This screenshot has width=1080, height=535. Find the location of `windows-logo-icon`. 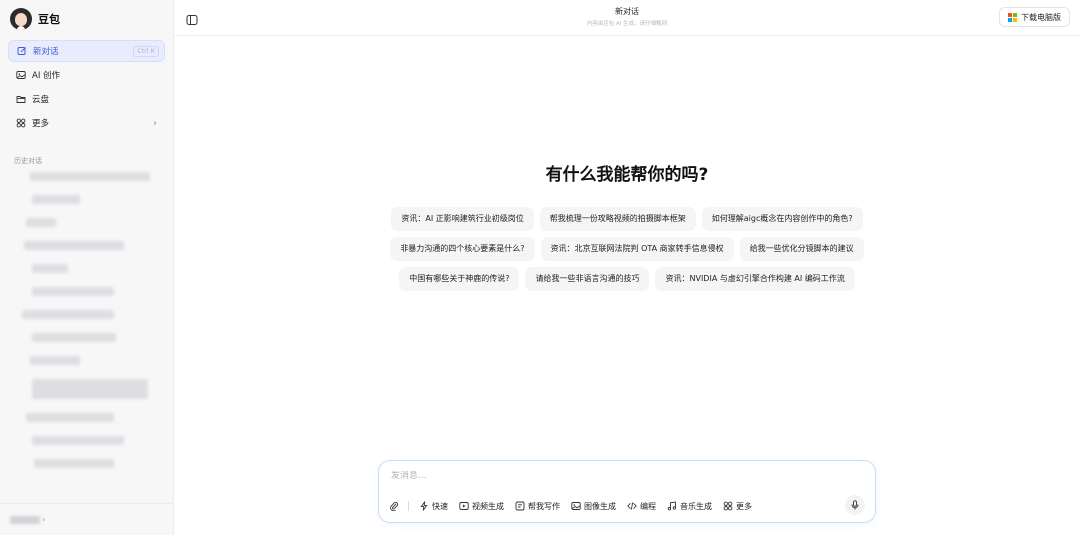

windows-logo-icon is located at coordinates (1012, 17).